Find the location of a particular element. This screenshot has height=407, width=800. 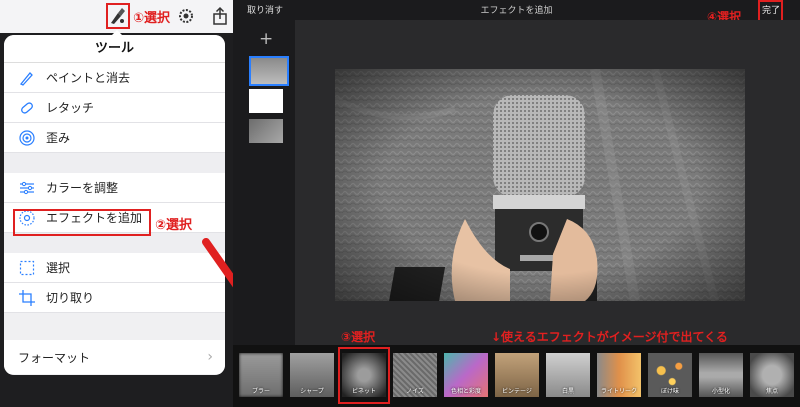

effects-strip: ブラー シャープ ビネット ノイズ 色相と彩度 ビンテージ 白黒 ライトリーク is located at coordinates (516, 376).